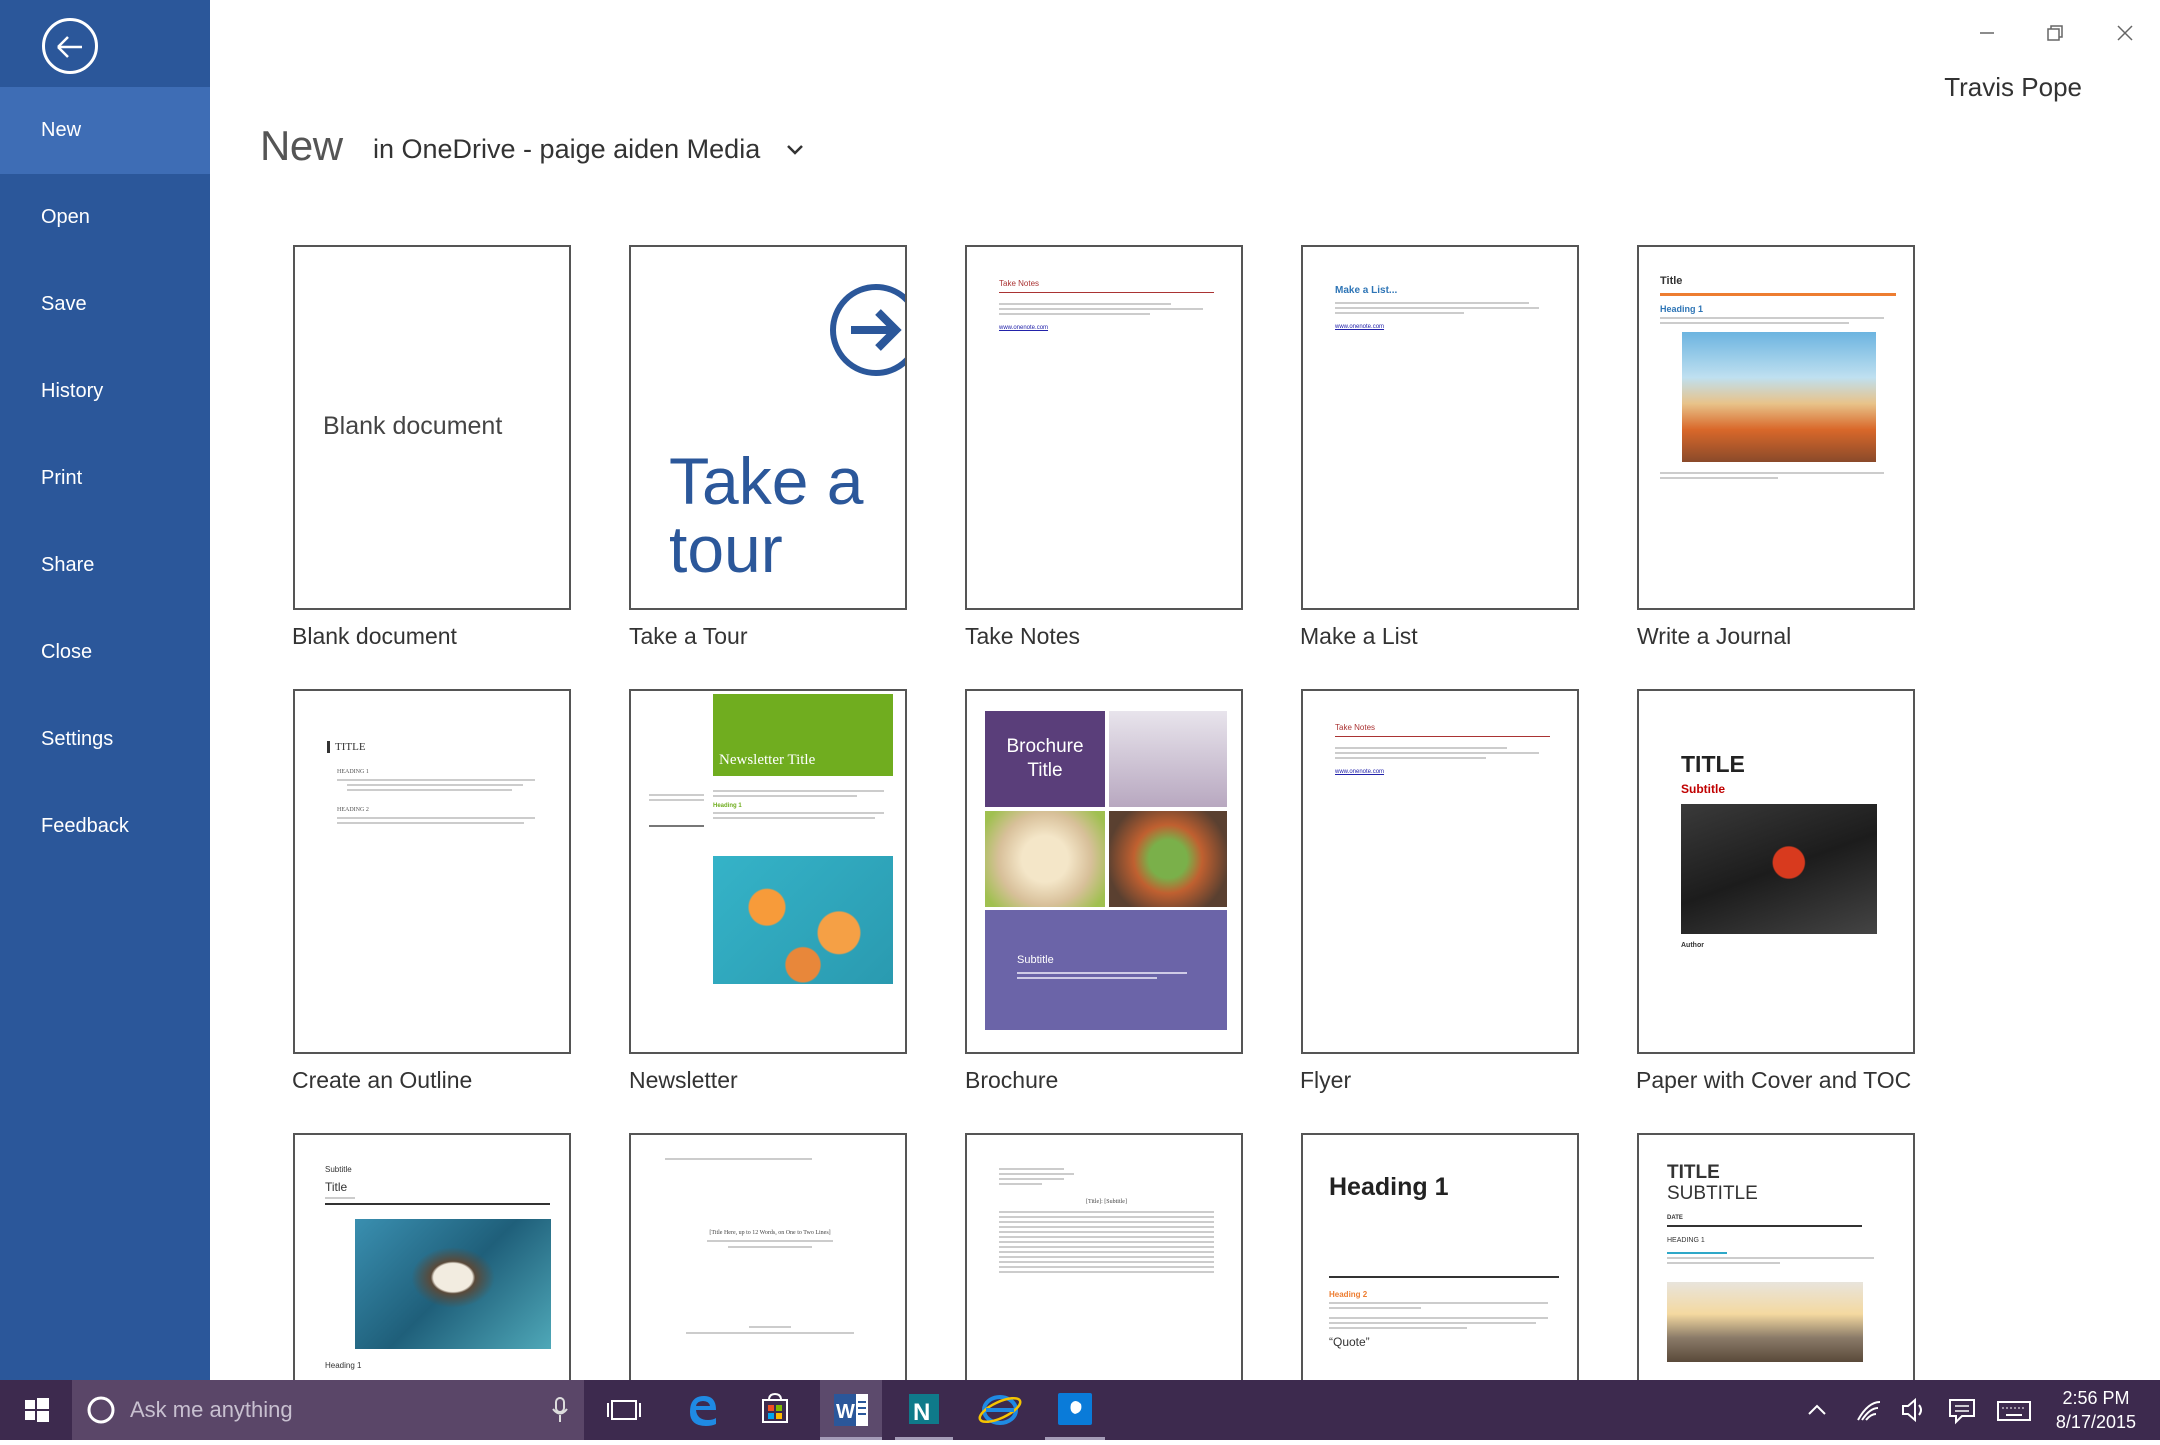  I want to click on preview-banner: Newsletter Title, so click(803, 735).